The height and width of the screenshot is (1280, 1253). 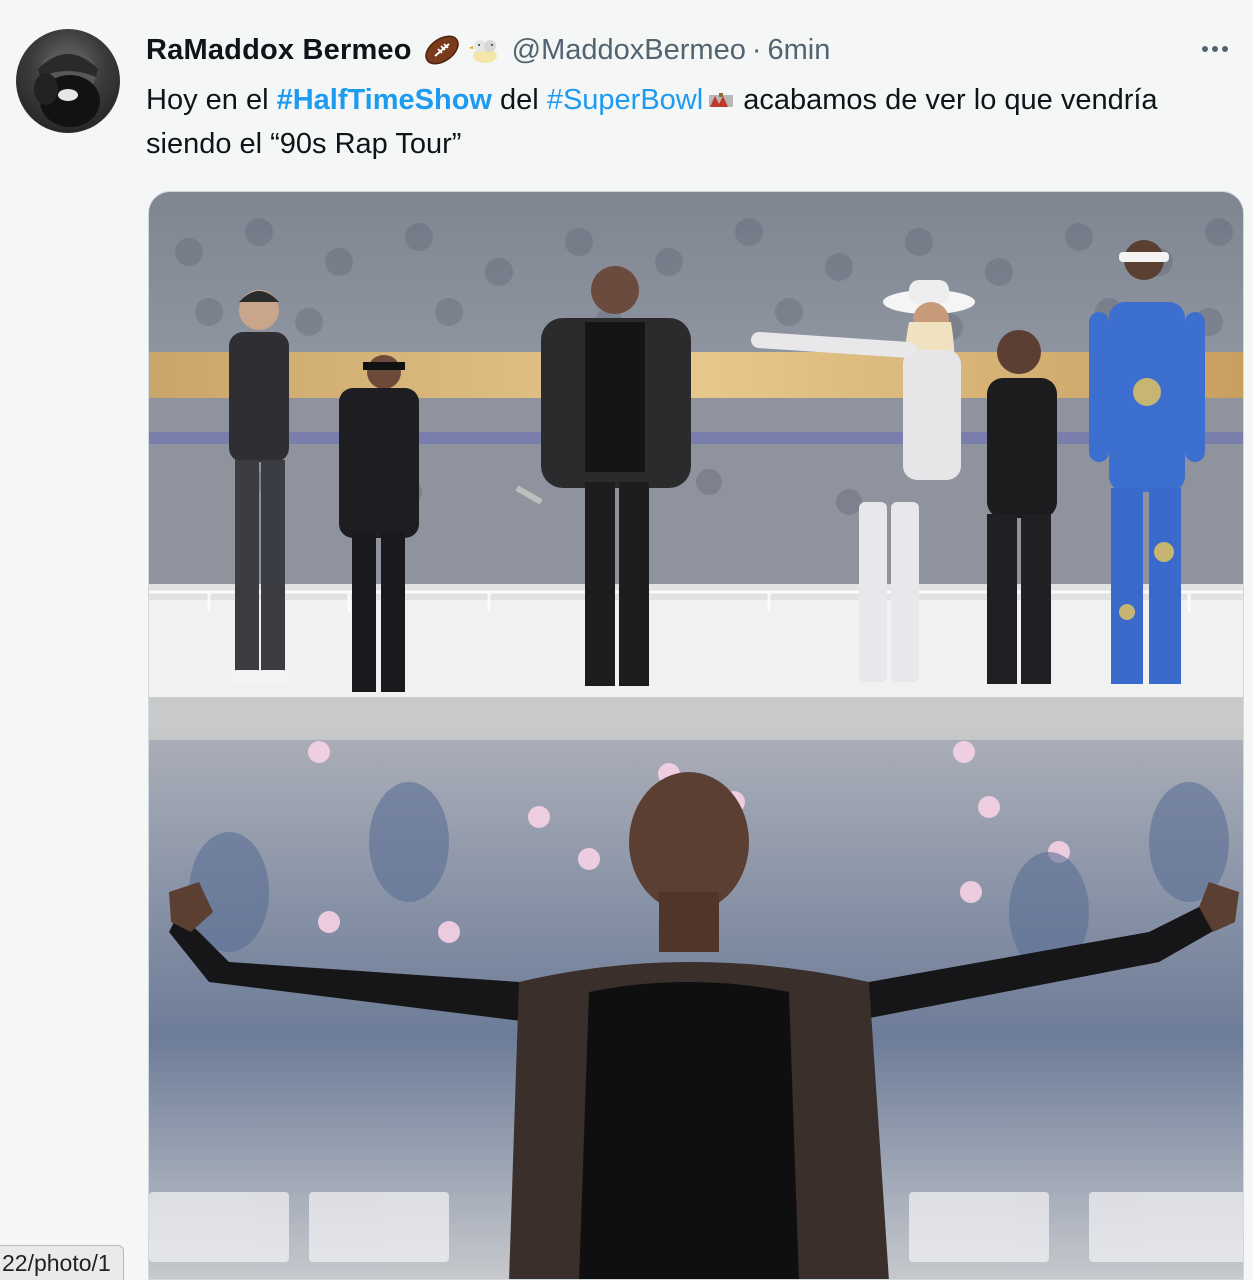 I want to click on author-handle: @MaddoxBermeo, so click(x=629, y=50).